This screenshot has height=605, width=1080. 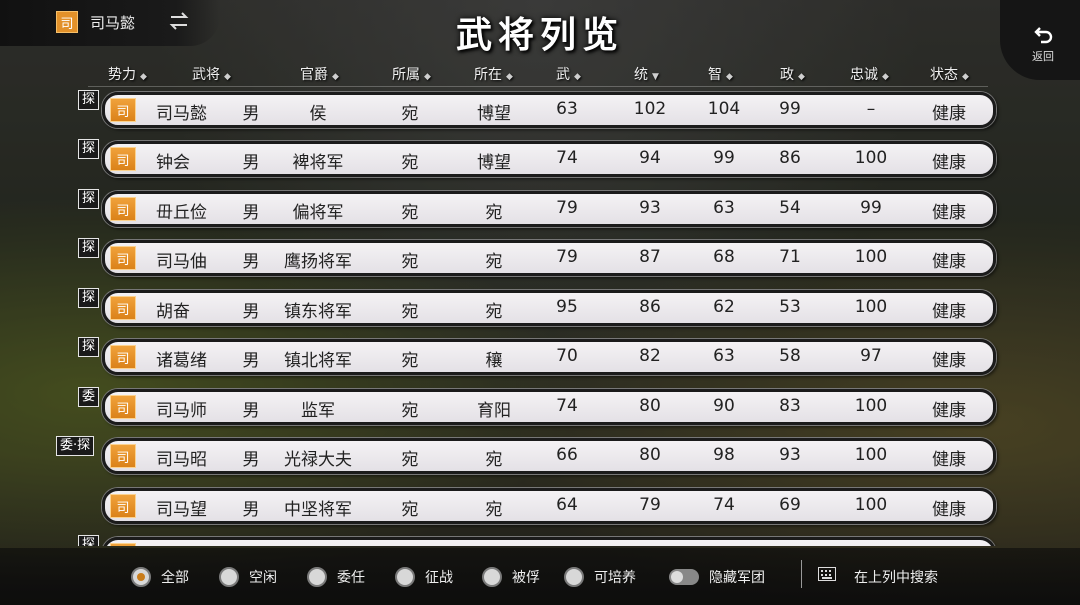 What do you see at coordinates (538, 407) in the screenshot?
I see `table-row: 委司司马师 男 监军 宛 育阳 74 80 90 83 100 健康` at bounding box center [538, 407].